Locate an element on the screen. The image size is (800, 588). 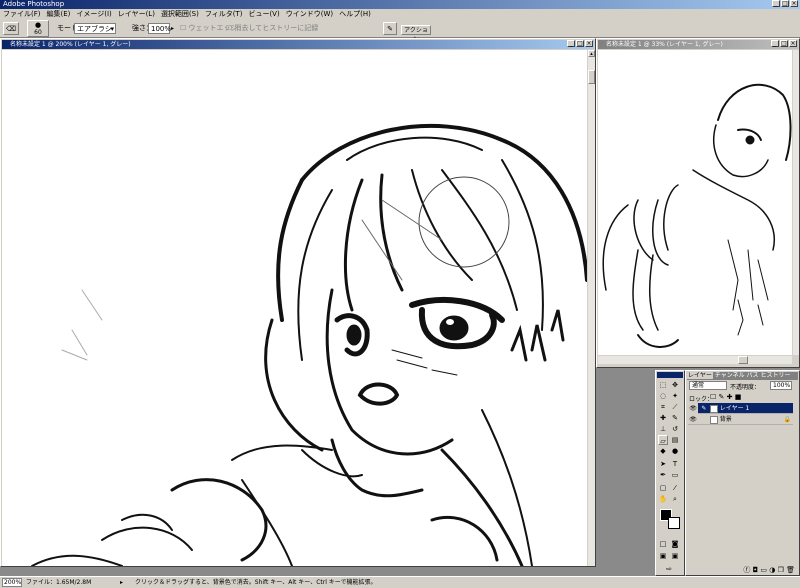
path-select-icon: ➤ is located at coordinates (663, 464).